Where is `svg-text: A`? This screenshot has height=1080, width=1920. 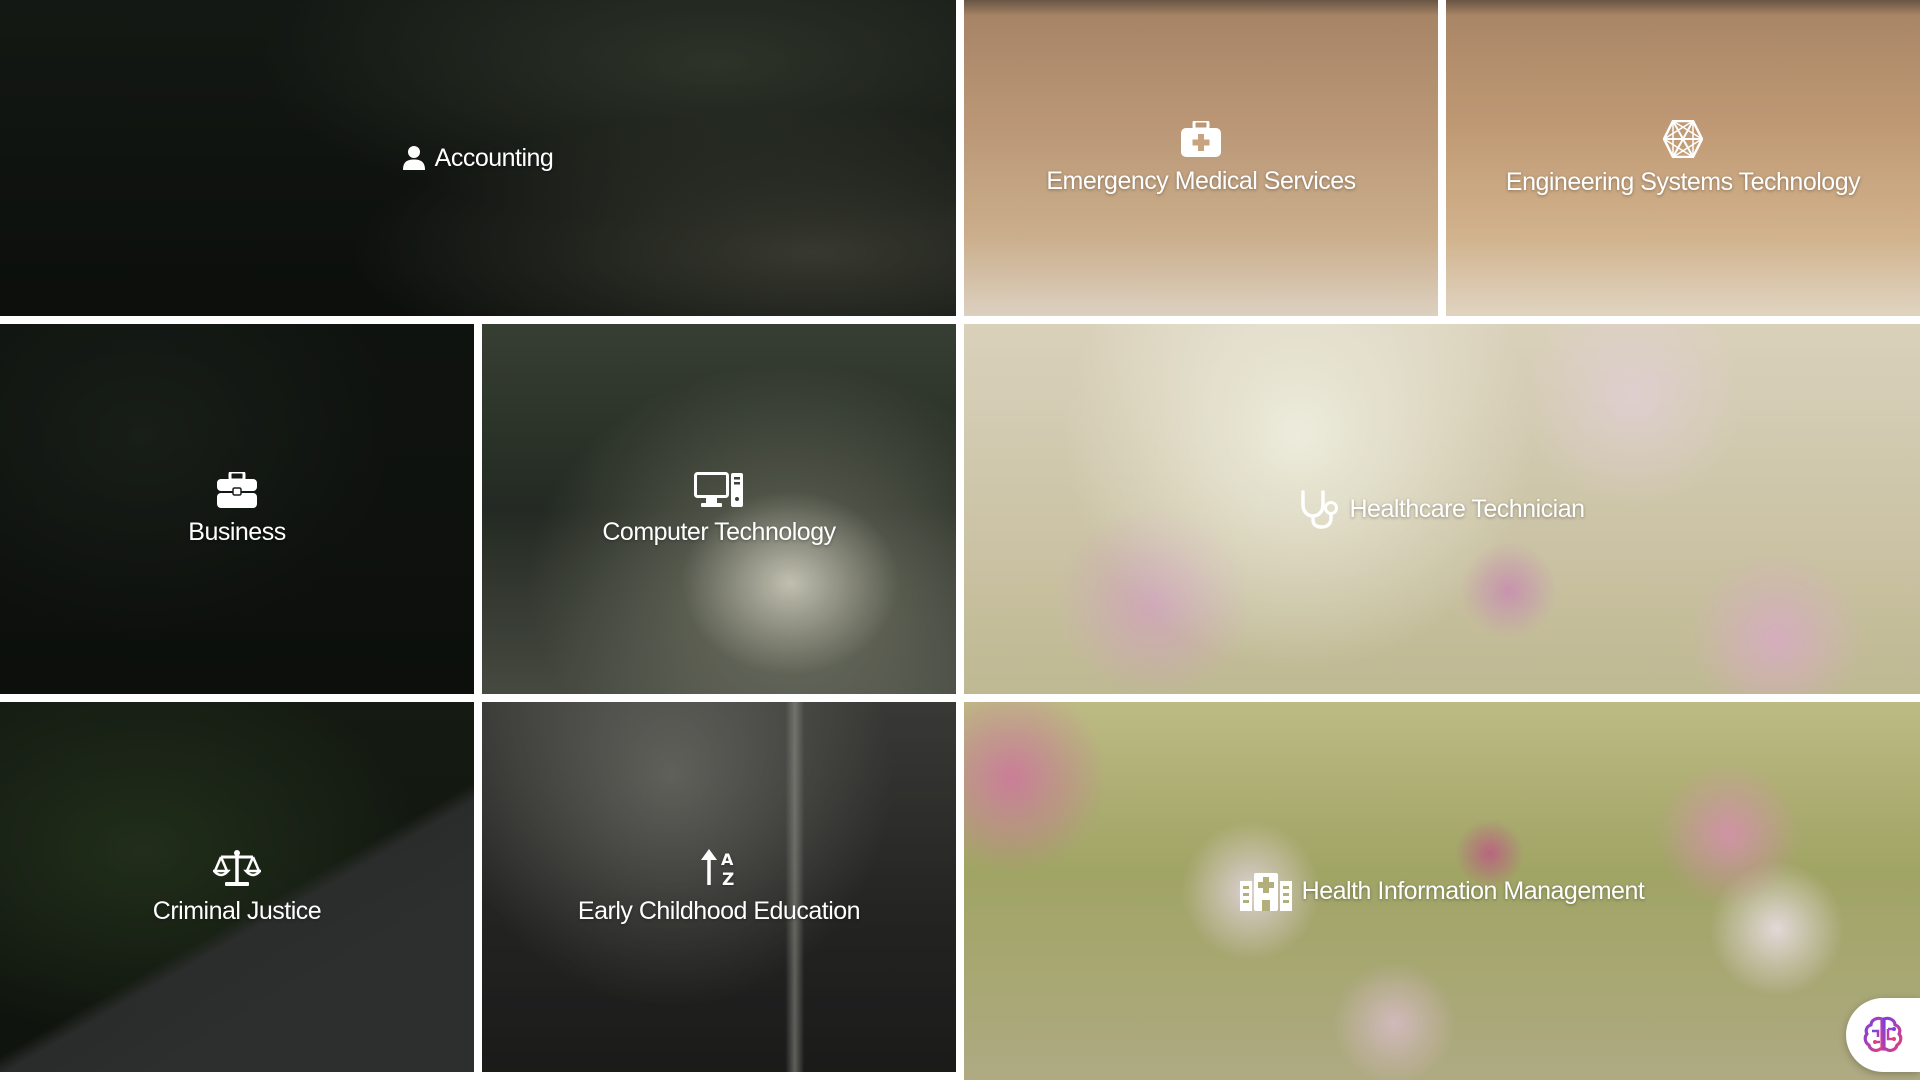
svg-text: A is located at coordinates (727, 859).